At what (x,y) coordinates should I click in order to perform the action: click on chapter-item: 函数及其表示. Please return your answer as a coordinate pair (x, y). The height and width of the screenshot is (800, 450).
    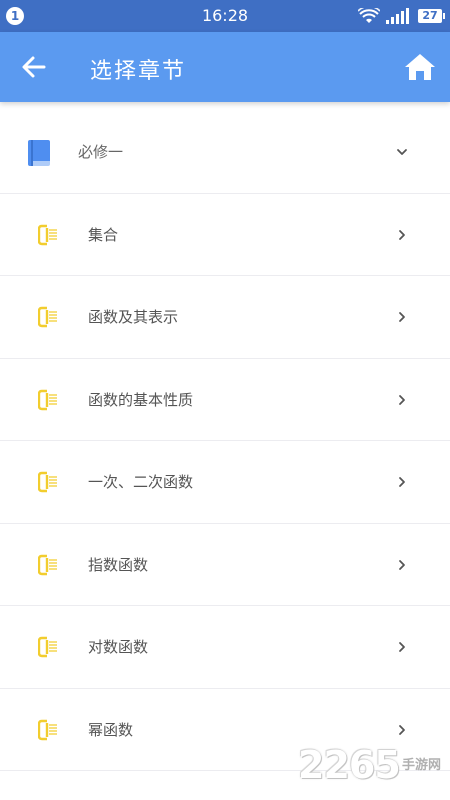
    Looking at the image, I should click on (225, 317).